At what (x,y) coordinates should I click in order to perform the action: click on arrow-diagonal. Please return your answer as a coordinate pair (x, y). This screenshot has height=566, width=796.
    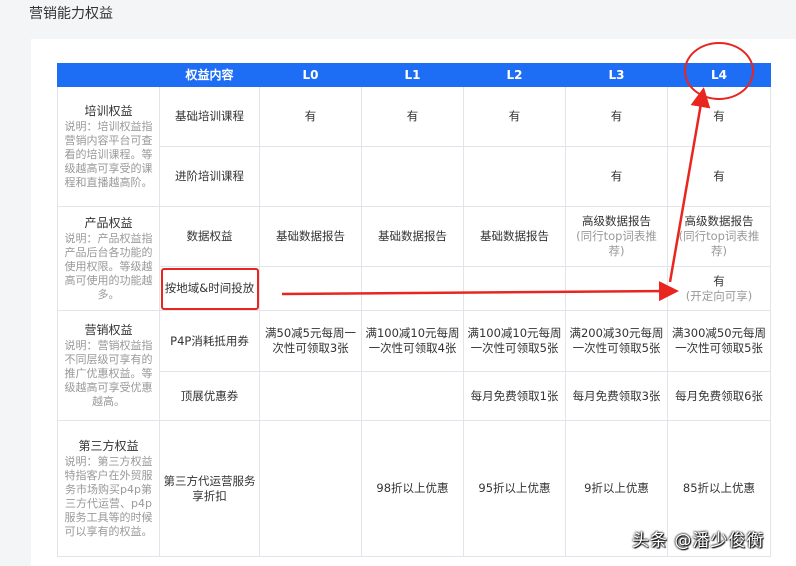
    Looking at the image, I should click on (689, 185).